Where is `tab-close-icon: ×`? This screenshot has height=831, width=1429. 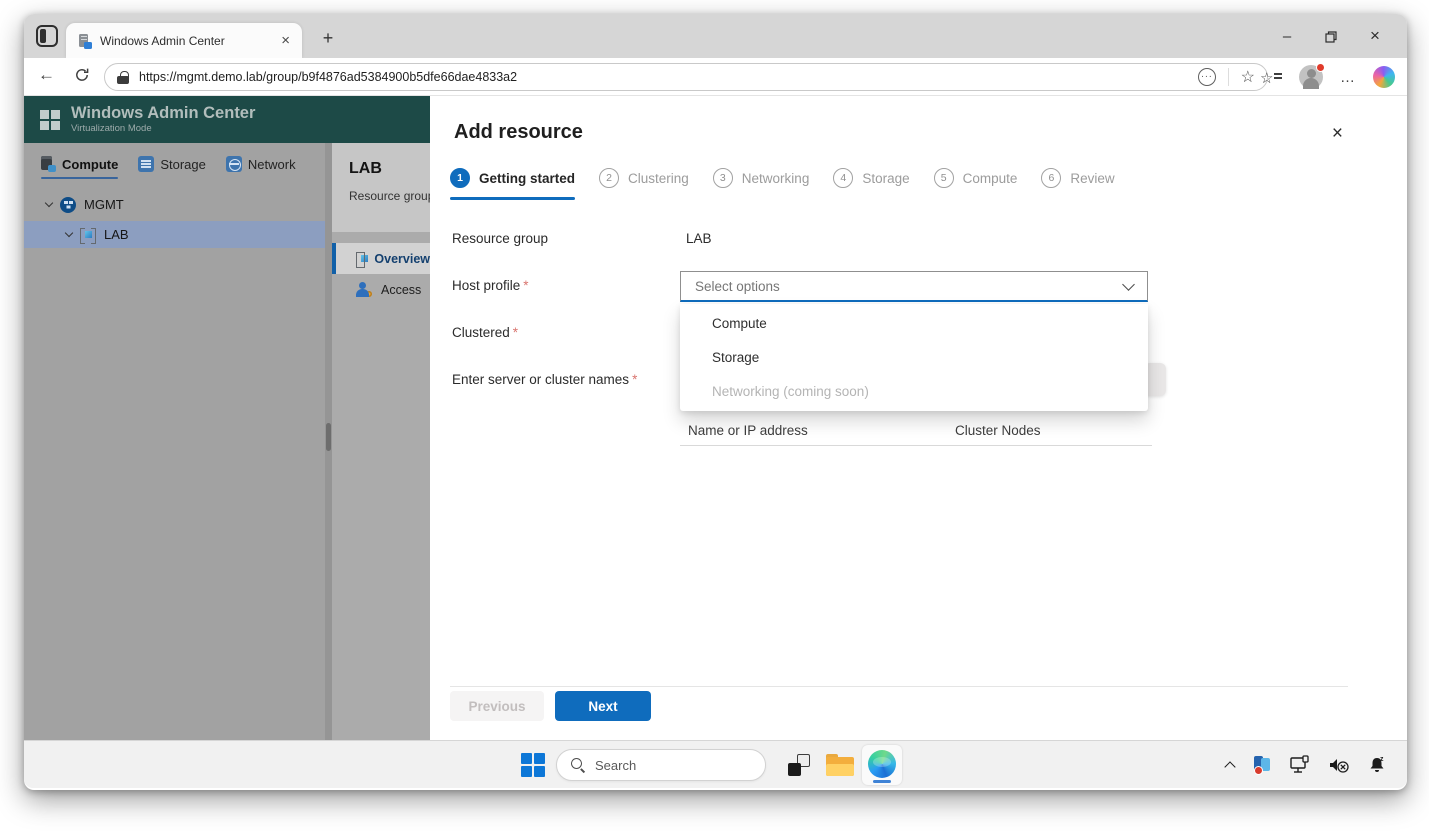
tab-close-icon: × is located at coordinates (285, 40).